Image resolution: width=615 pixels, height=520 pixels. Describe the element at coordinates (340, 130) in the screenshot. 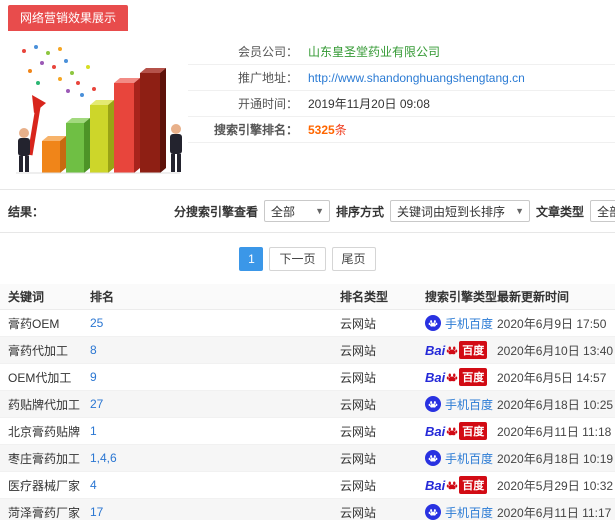

I see `rank-count-unit: 条` at that location.